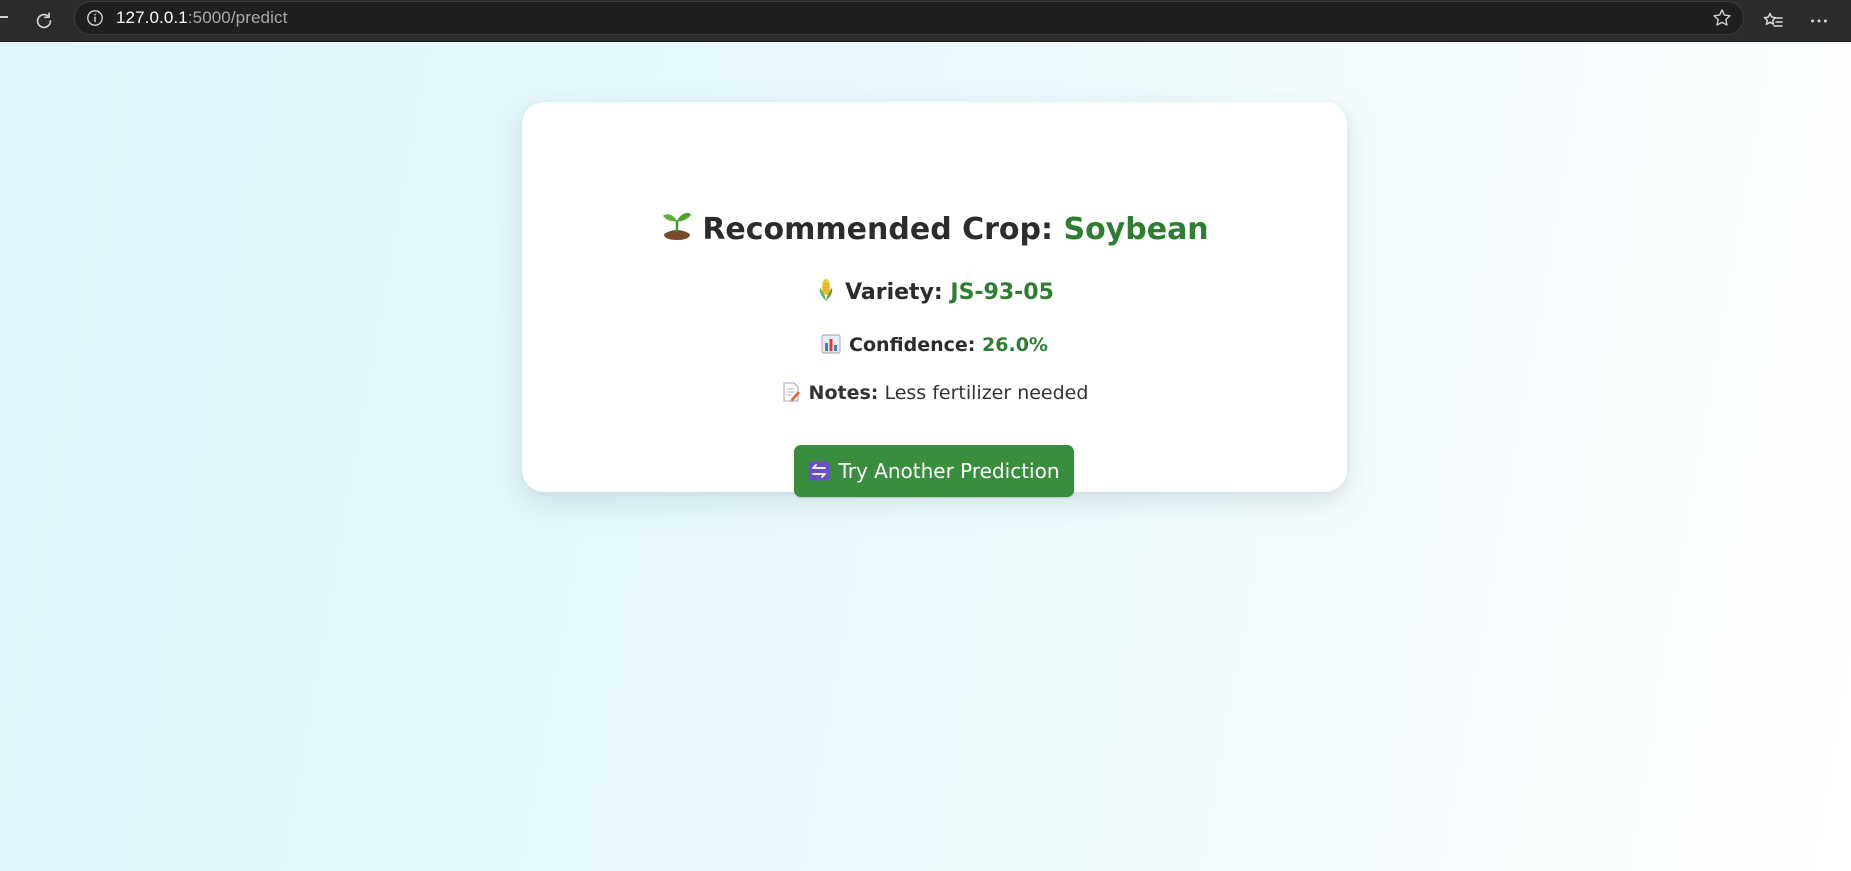 The width and height of the screenshot is (1851, 871). I want to click on back-arrow-icon, so click(4, 17).